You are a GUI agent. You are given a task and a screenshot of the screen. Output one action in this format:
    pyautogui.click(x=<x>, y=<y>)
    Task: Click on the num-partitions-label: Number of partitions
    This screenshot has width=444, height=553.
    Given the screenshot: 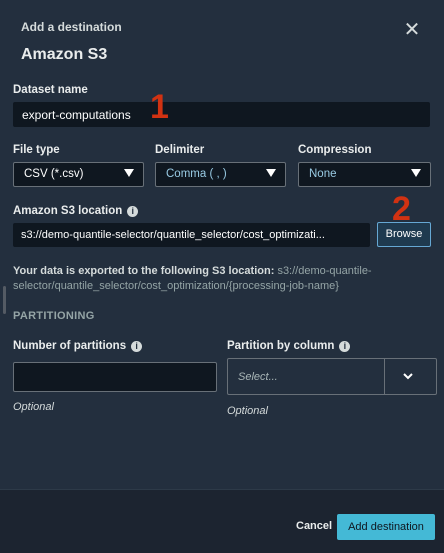 What is the action you would take?
    pyautogui.click(x=70, y=346)
    